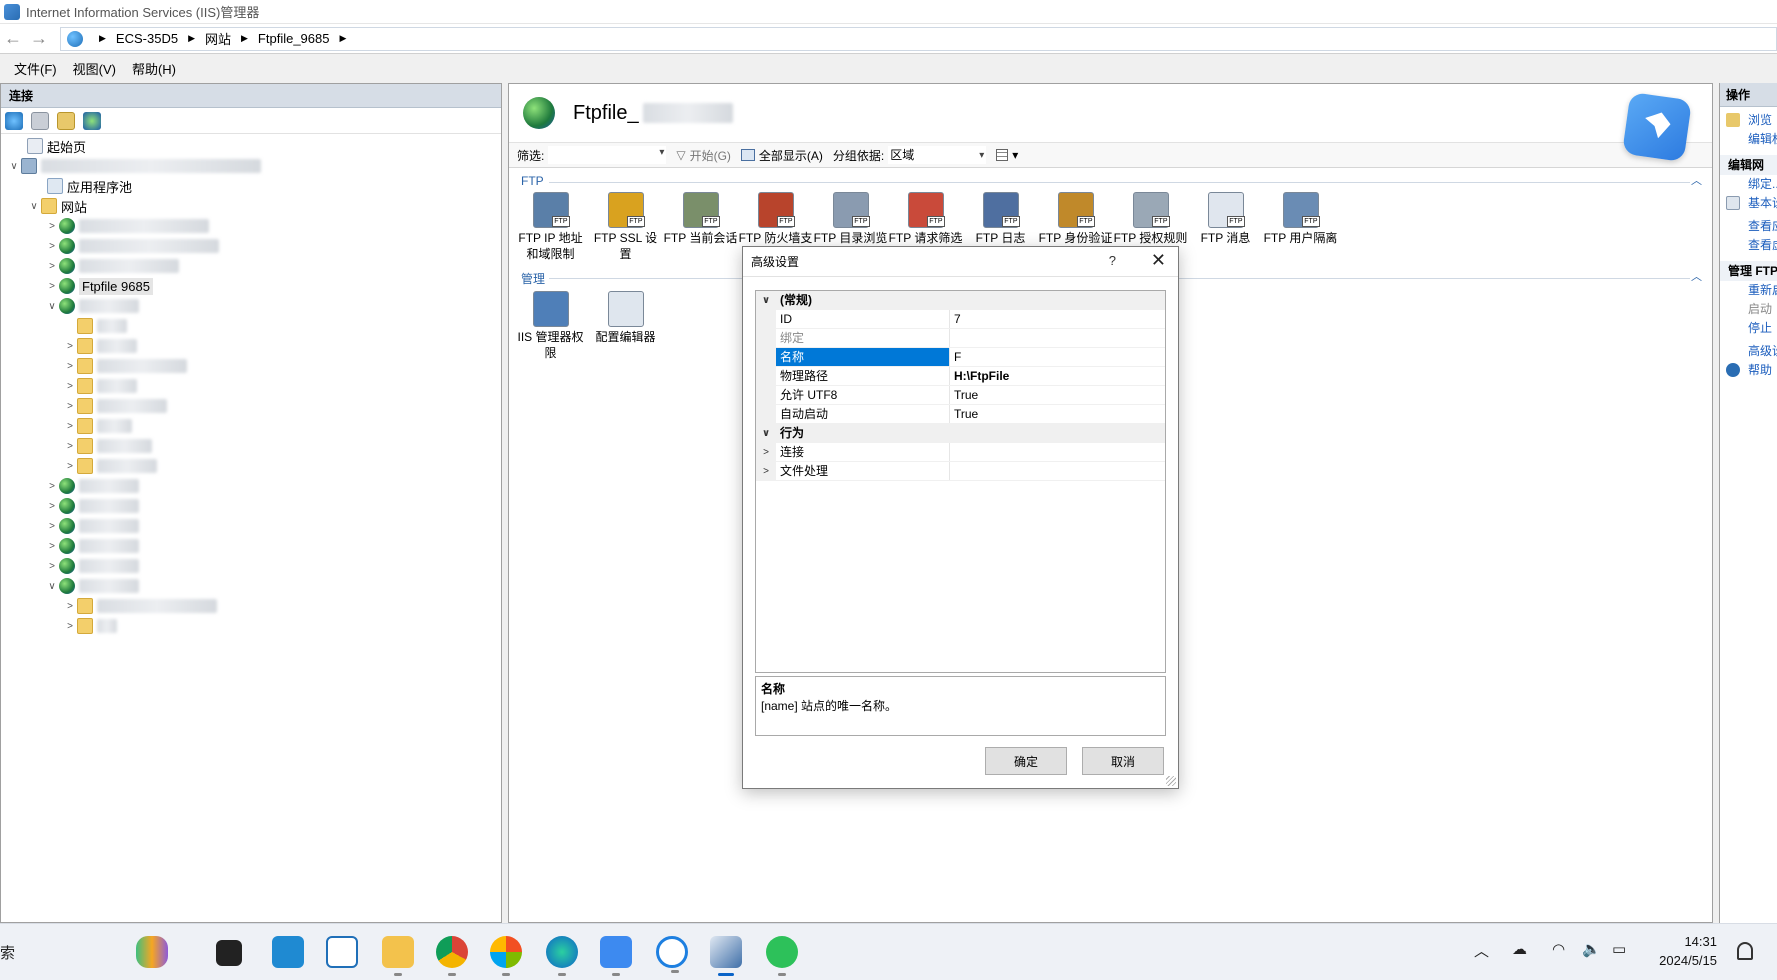 The image size is (1777, 980). What do you see at coordinates (1481, 950) in the screenshot?
I see `tray-overflow-icon: ︿` at bounding box center [1481, 950].